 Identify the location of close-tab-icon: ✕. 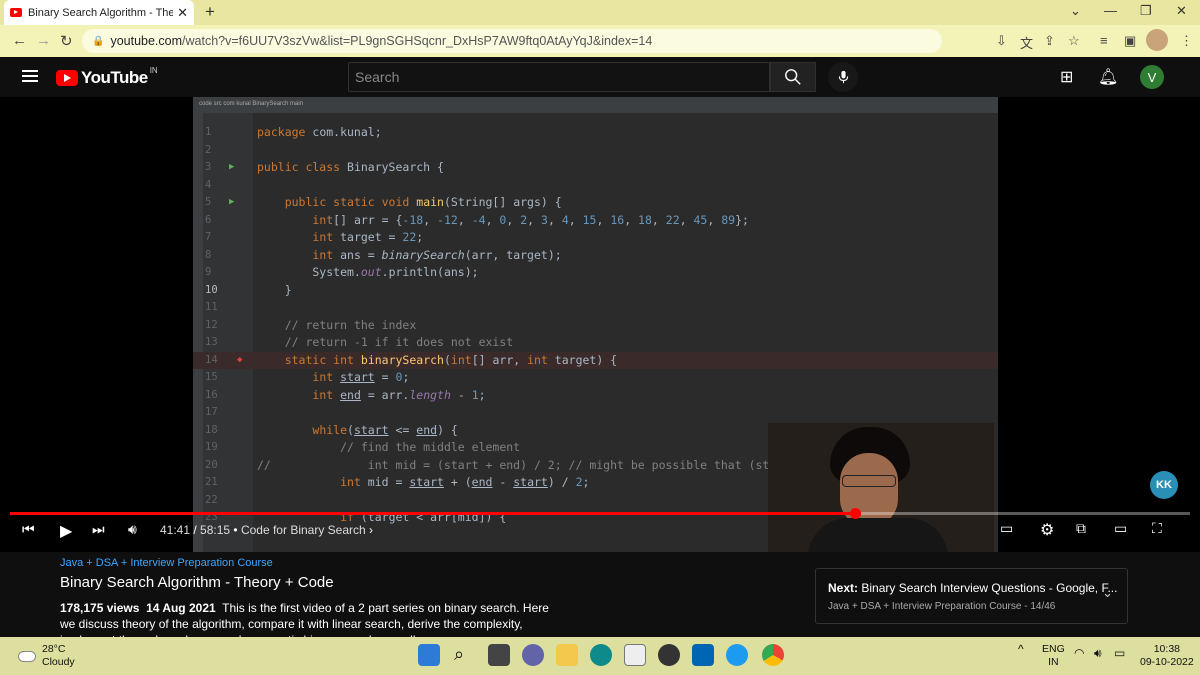
(182, 13).